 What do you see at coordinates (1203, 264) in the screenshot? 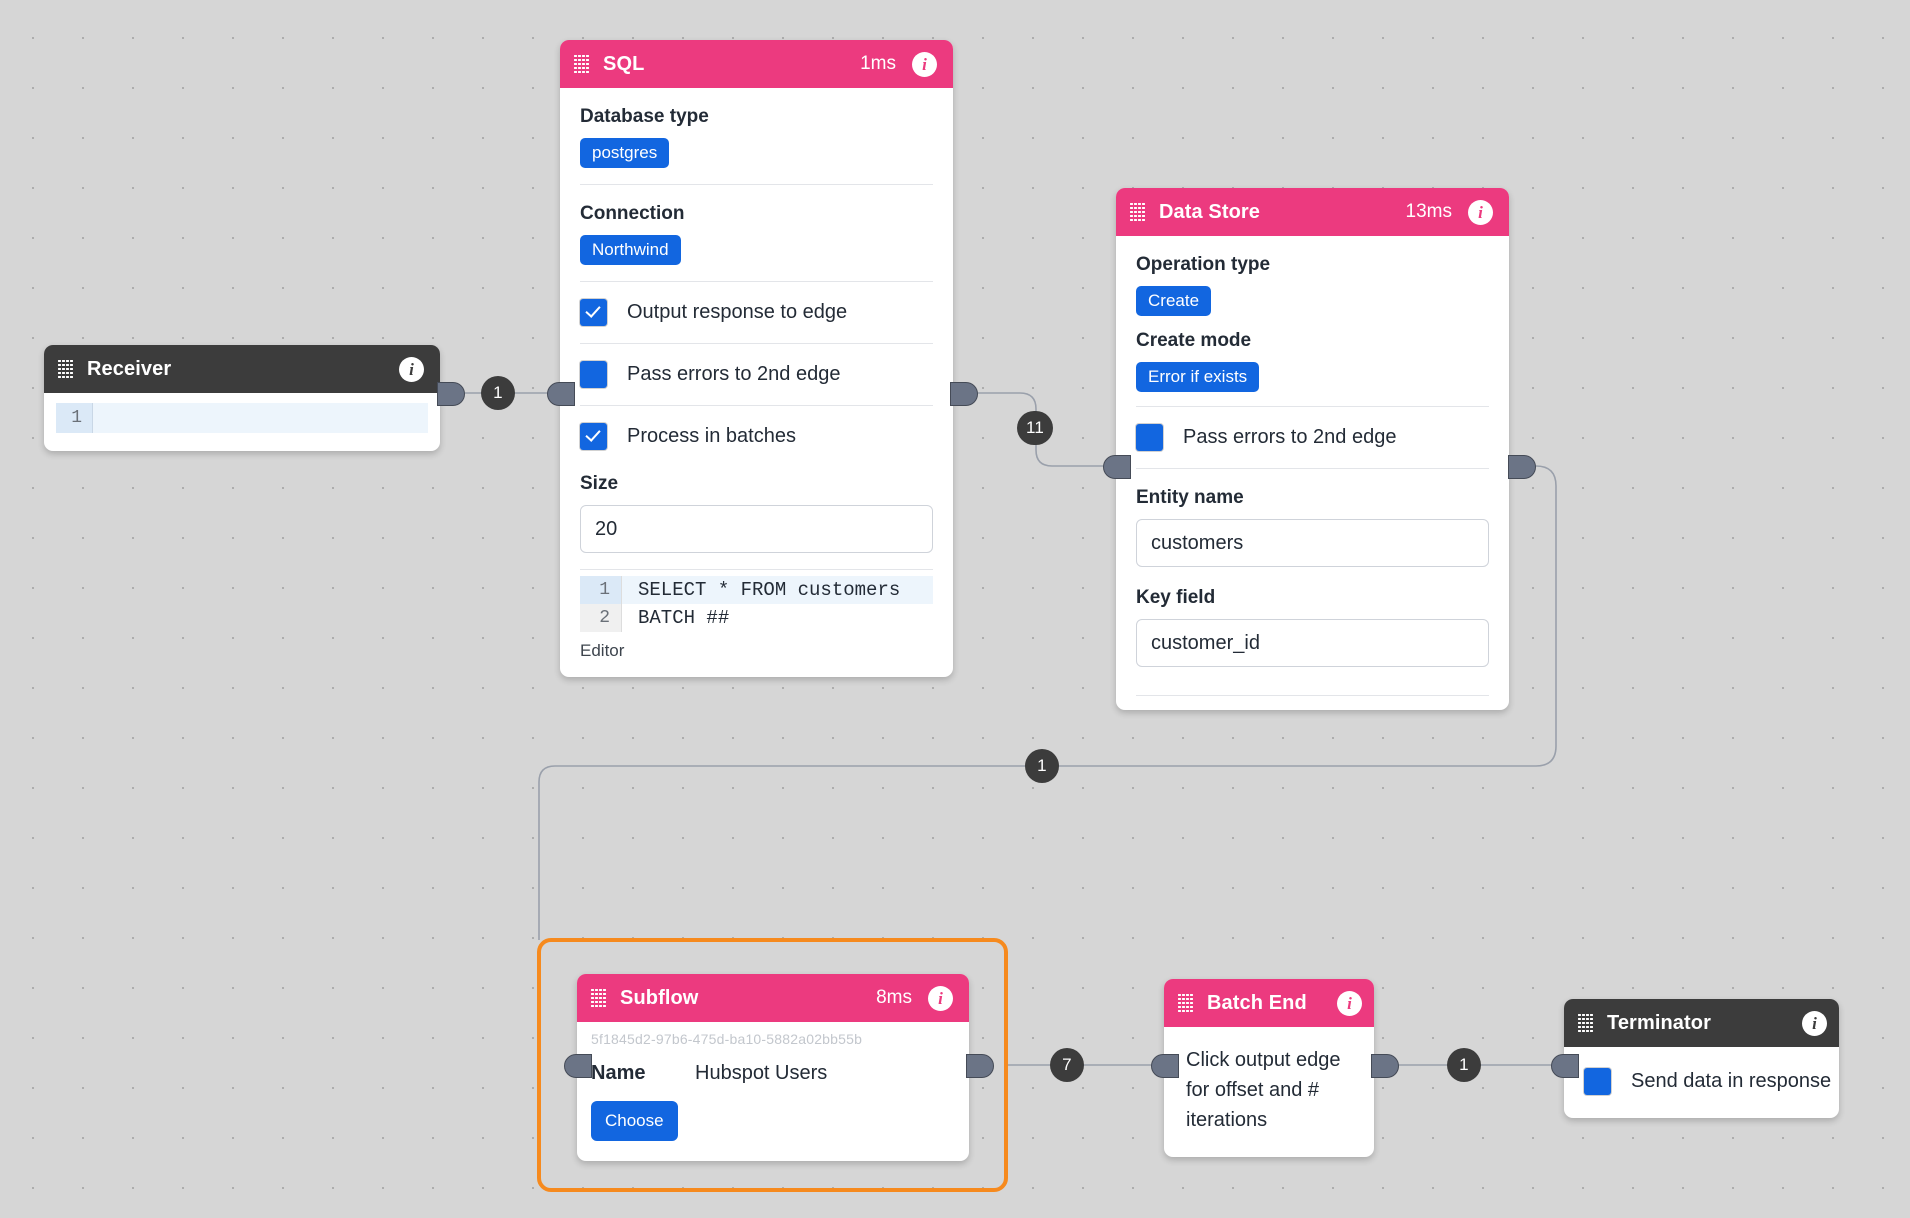
I see `operation-type-label: Operation type` at bounding box center [1203, 264].